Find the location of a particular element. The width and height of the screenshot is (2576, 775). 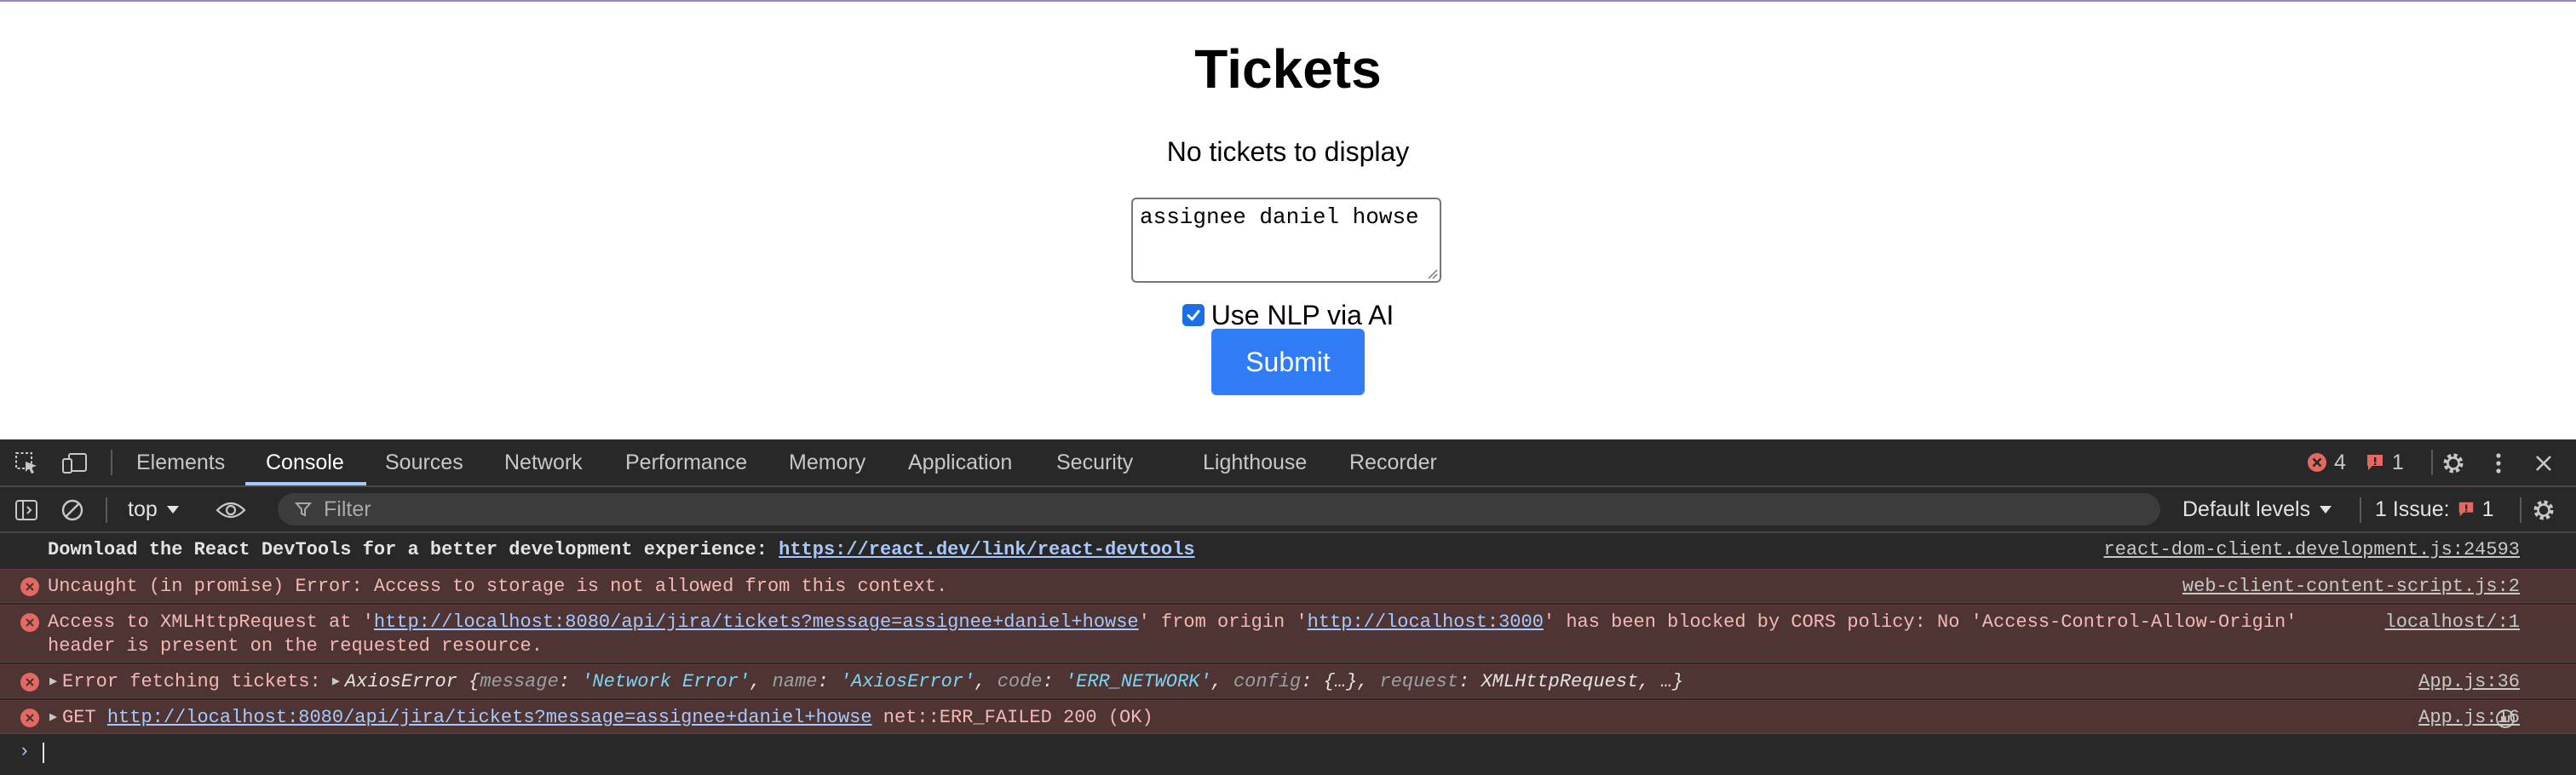

object-value: 'Network Error' is located at coordinates (665, 681).